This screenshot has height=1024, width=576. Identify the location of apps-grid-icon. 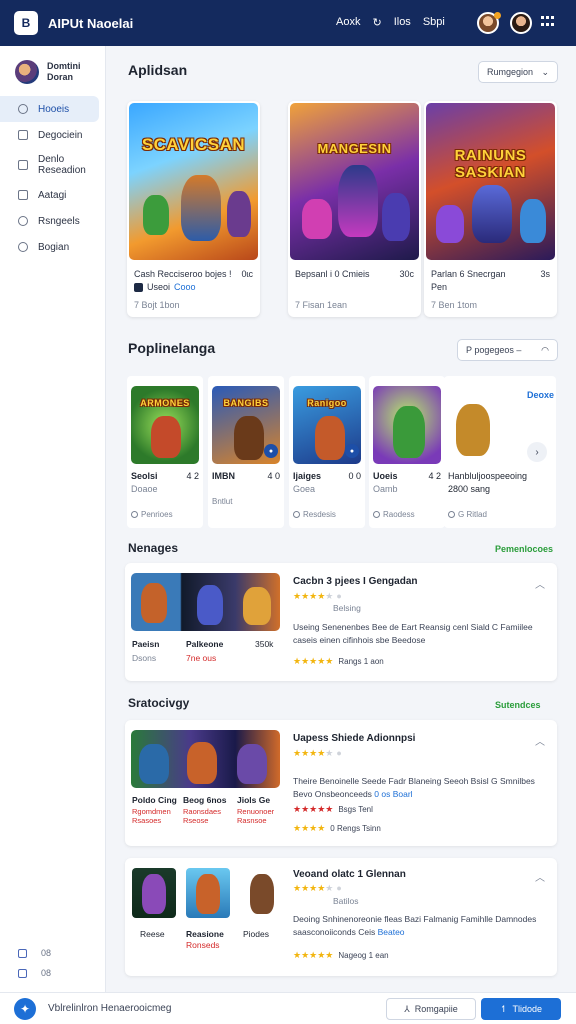
(548, 22).